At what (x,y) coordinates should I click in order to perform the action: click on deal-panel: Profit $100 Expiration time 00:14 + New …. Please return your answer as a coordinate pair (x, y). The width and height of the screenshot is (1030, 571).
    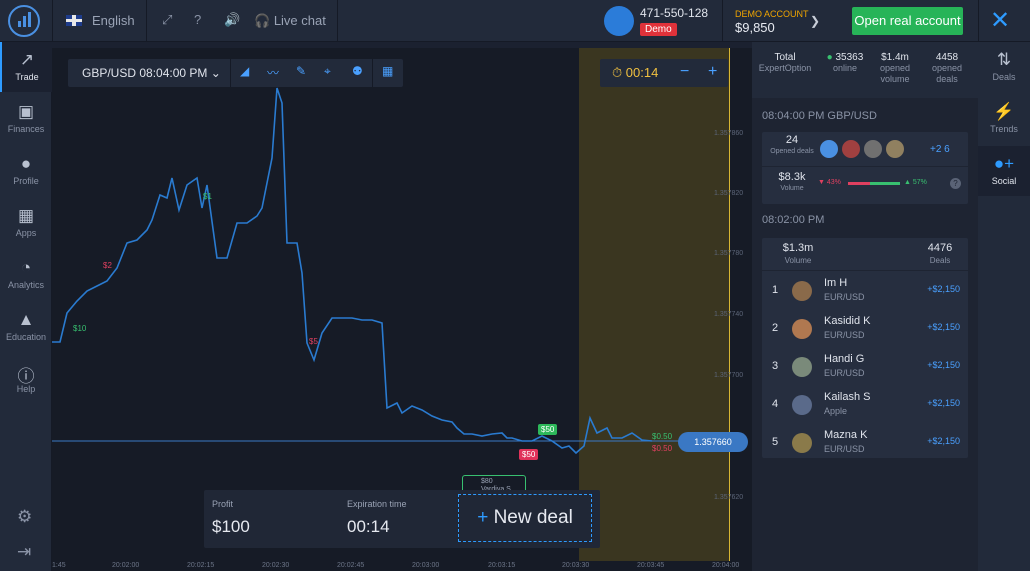
    Looking at the image, I should click on (402, 519).